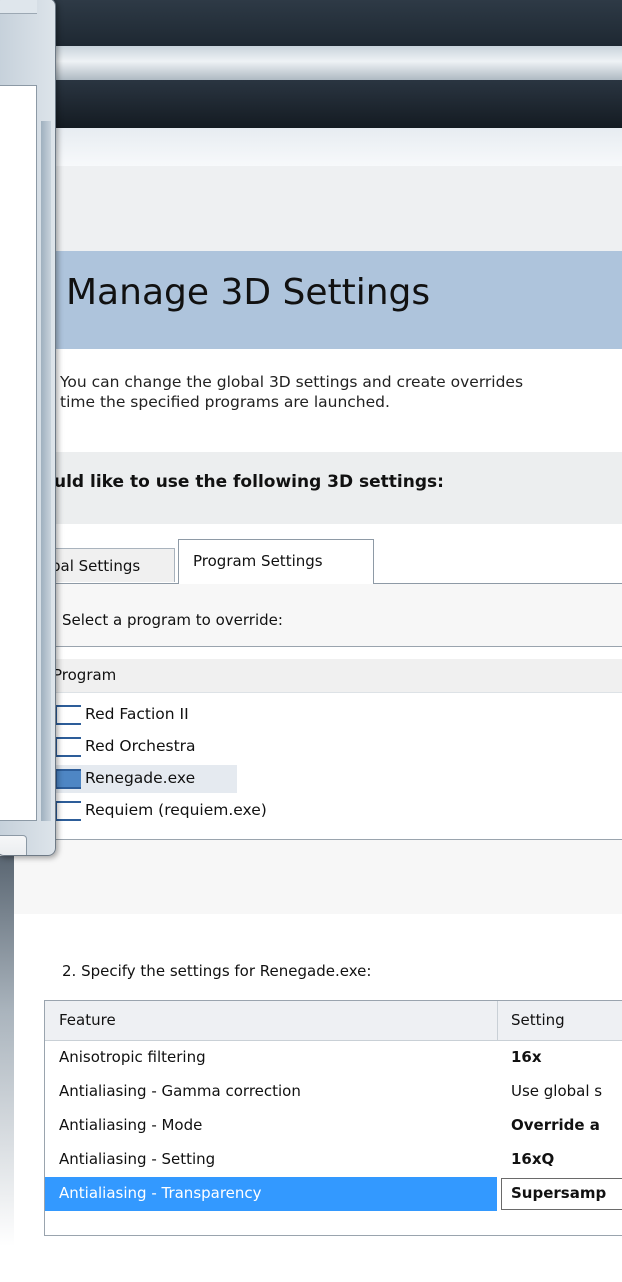 The image size is (622, 1282). I want to click on dialog-button, so click(13, 845).